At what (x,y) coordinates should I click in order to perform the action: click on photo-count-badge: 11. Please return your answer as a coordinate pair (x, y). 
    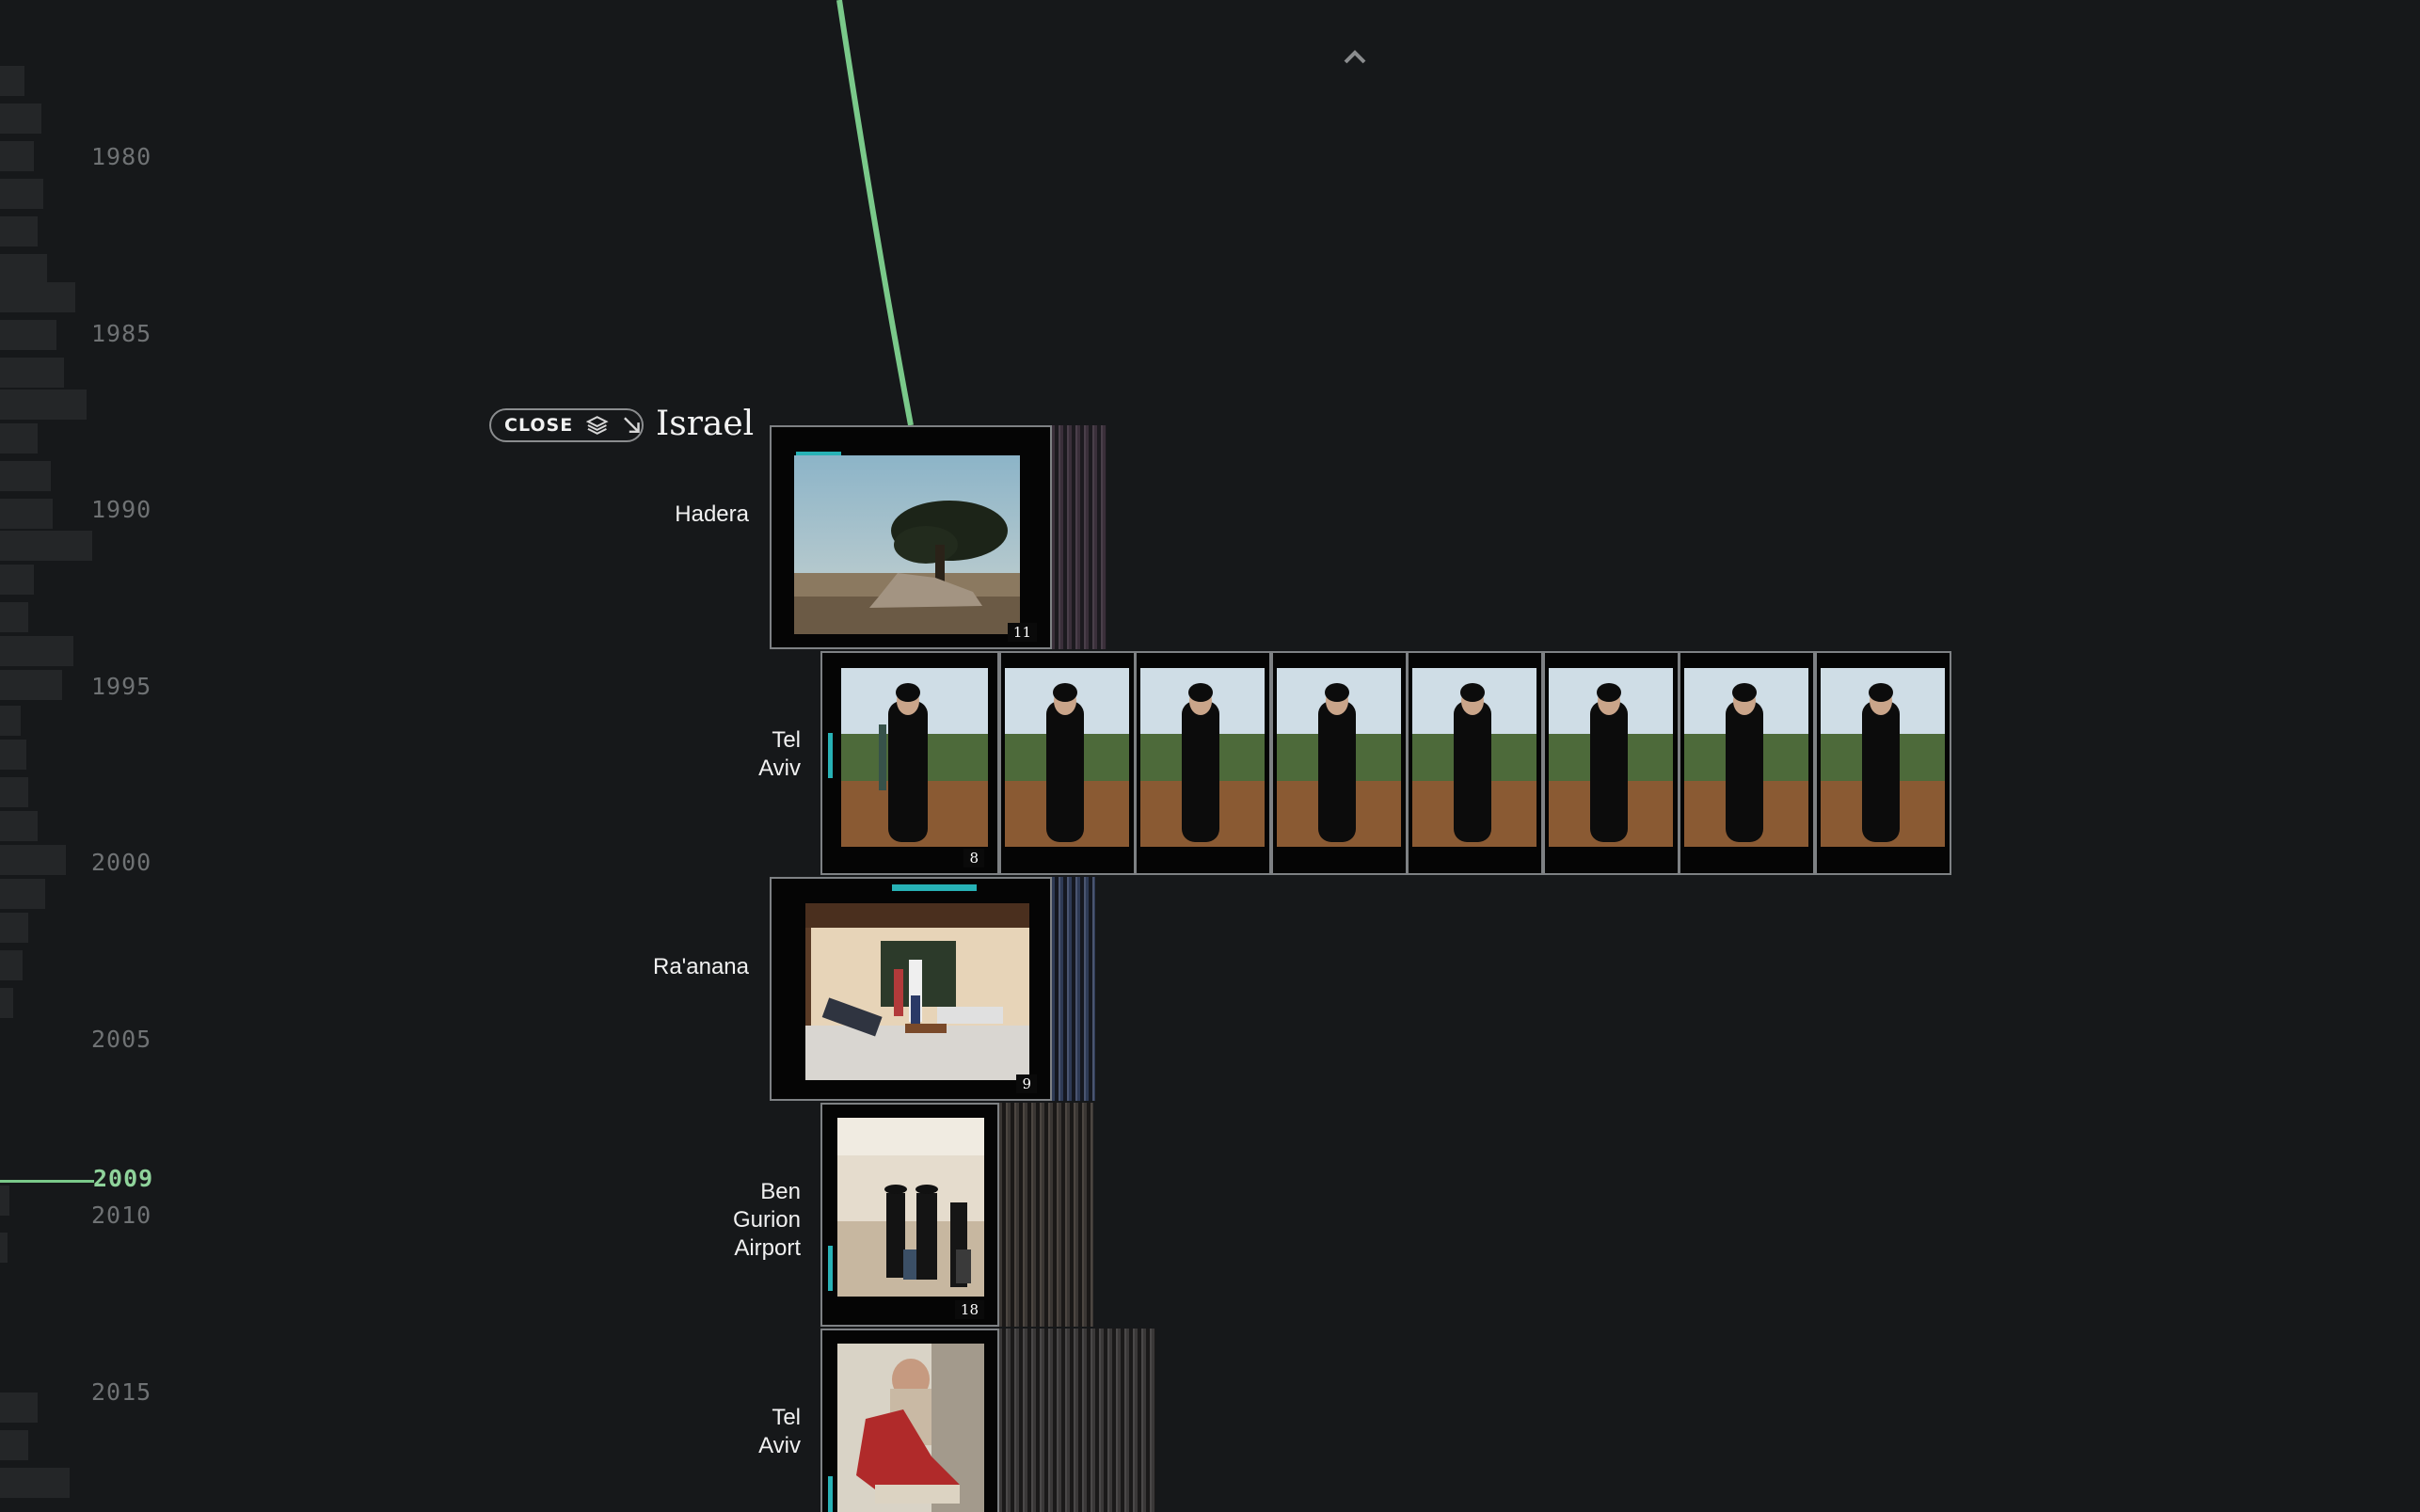
    Looking at the image, I should click on (1022, 632).